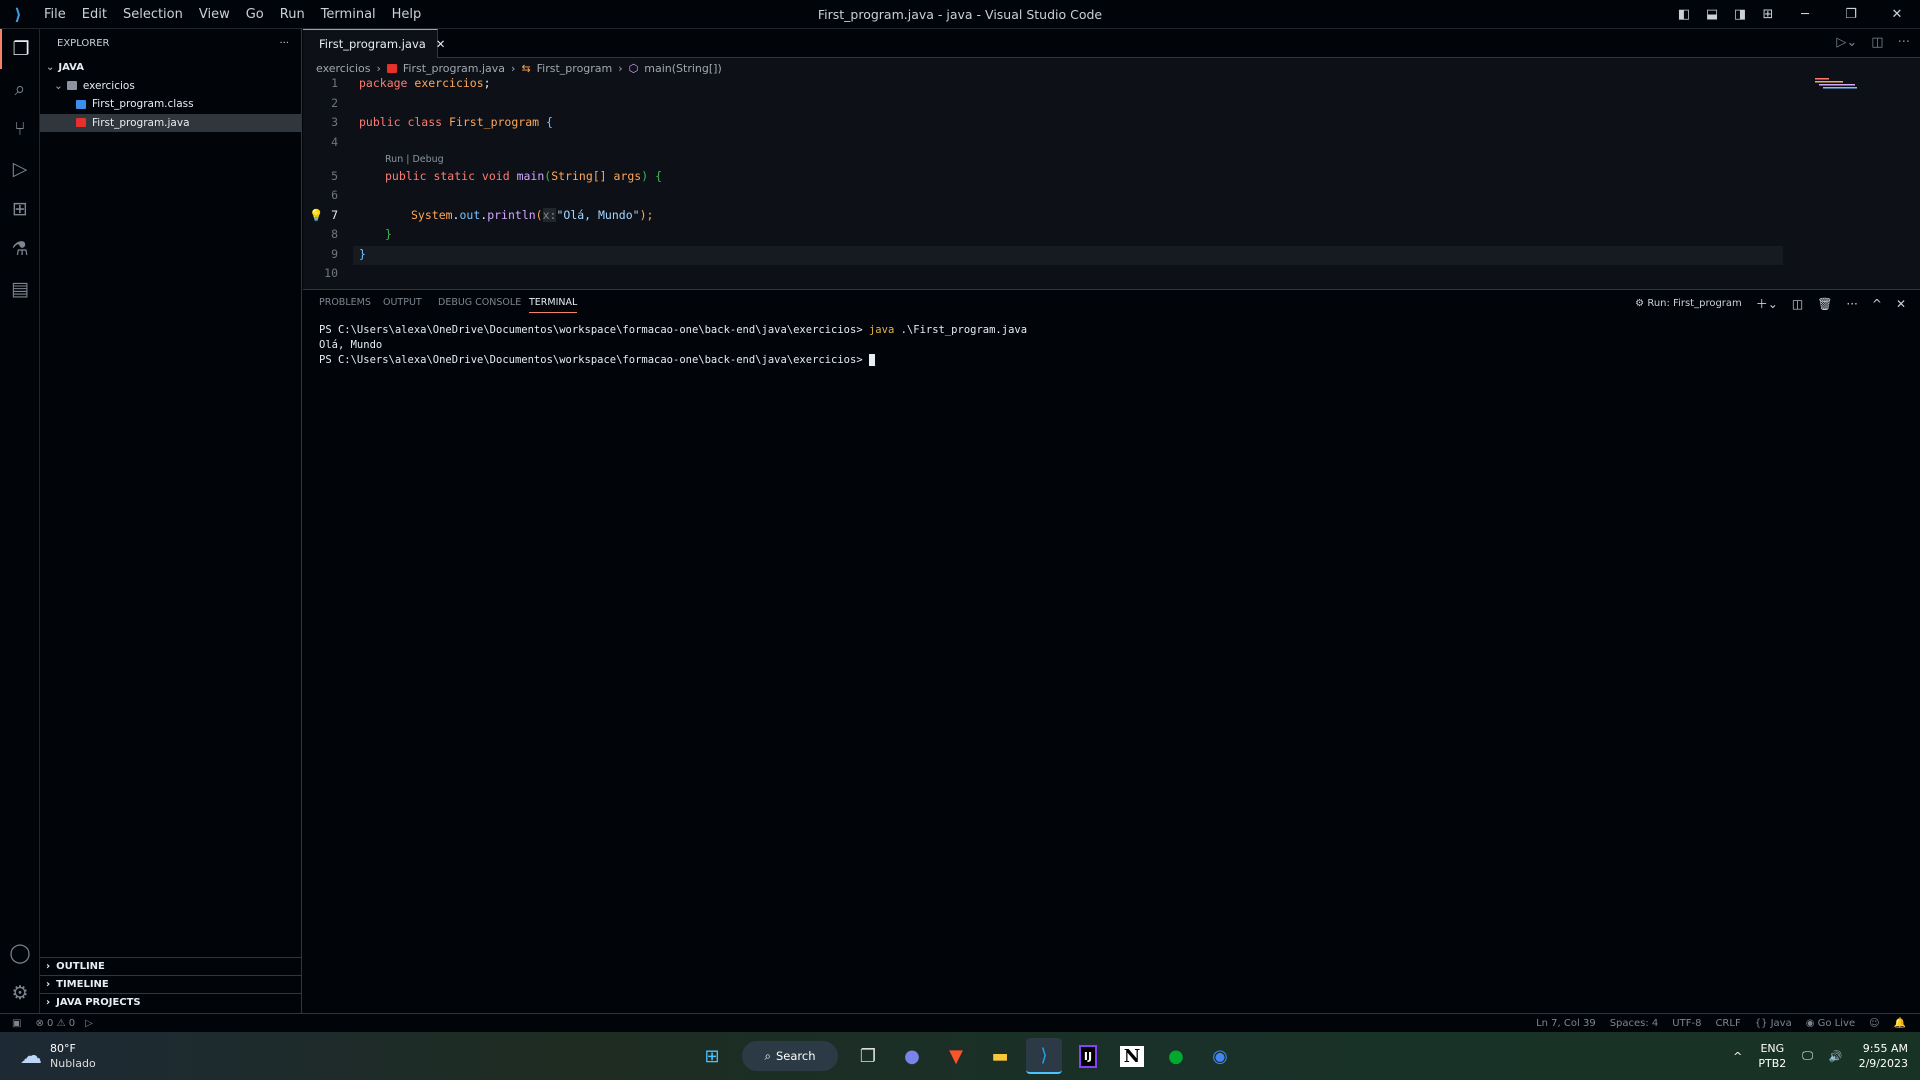 Image resolution: width=1920 pixels, height=1080 pixels. What do you see at coordinates (682, 68) in the screenshot?
I see `breadcrumb-method: main(String[])` at bounding box center [682, 68].